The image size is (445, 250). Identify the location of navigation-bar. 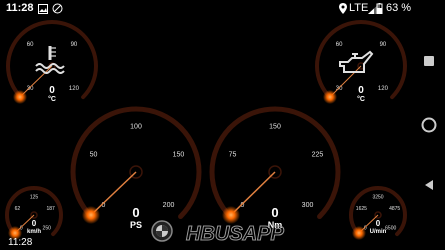
(429, 134).